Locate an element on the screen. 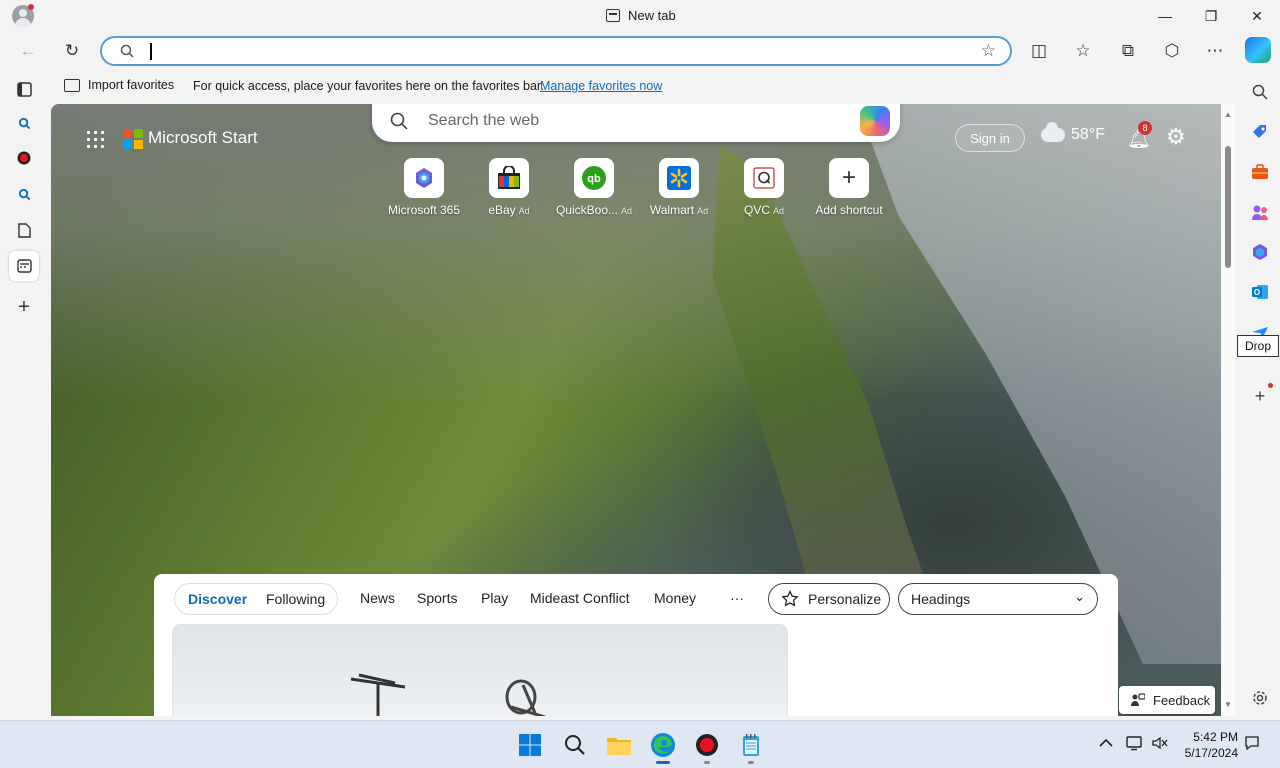 The image size is (1280, 768). edge-browser-icon is located at coordinates (663, 746).